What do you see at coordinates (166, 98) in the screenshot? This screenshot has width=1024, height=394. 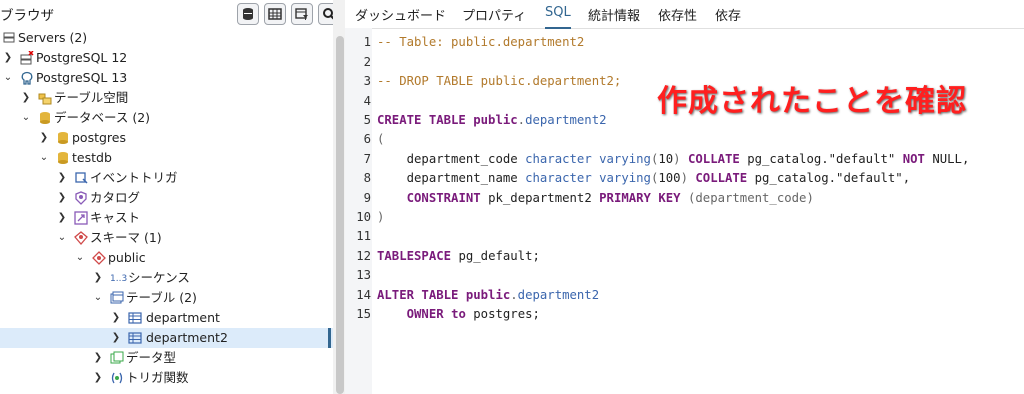 I see `tree-item-tablespaces: ❯ テーブル空間` at bounding box center [166, 98].